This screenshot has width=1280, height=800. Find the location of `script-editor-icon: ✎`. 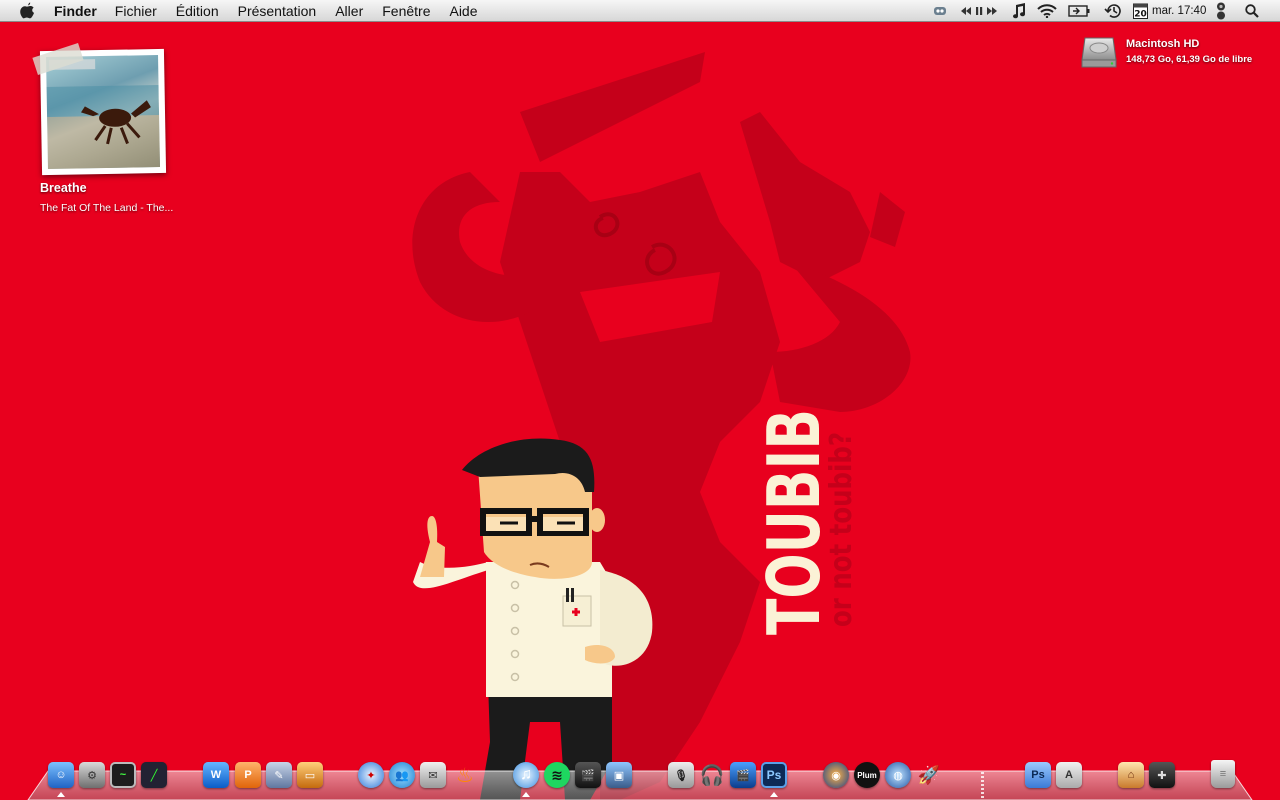

script-editor-icon: ✎ is located at coordinates (279, 775).